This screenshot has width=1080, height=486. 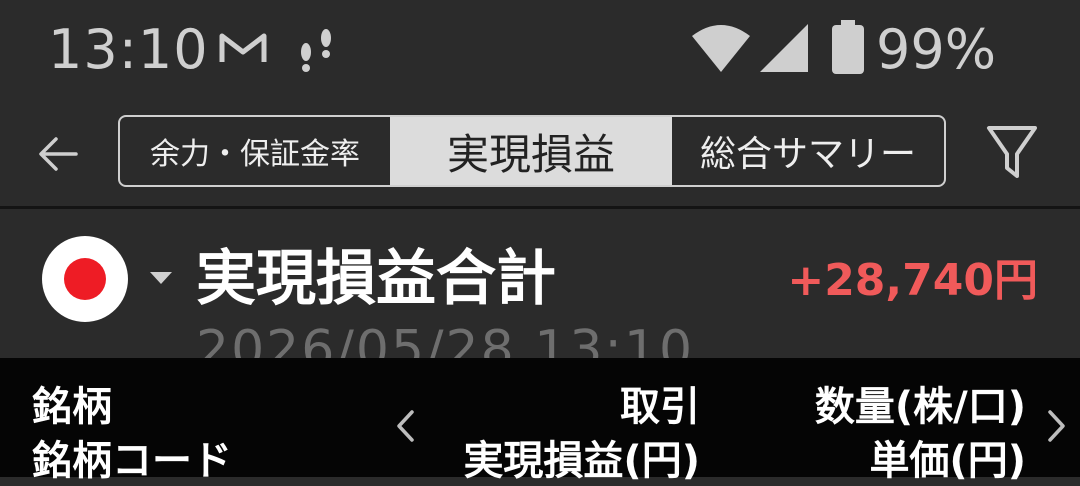 I want to click on column-unit-price: 単価(円), so click(x=947, y=461).